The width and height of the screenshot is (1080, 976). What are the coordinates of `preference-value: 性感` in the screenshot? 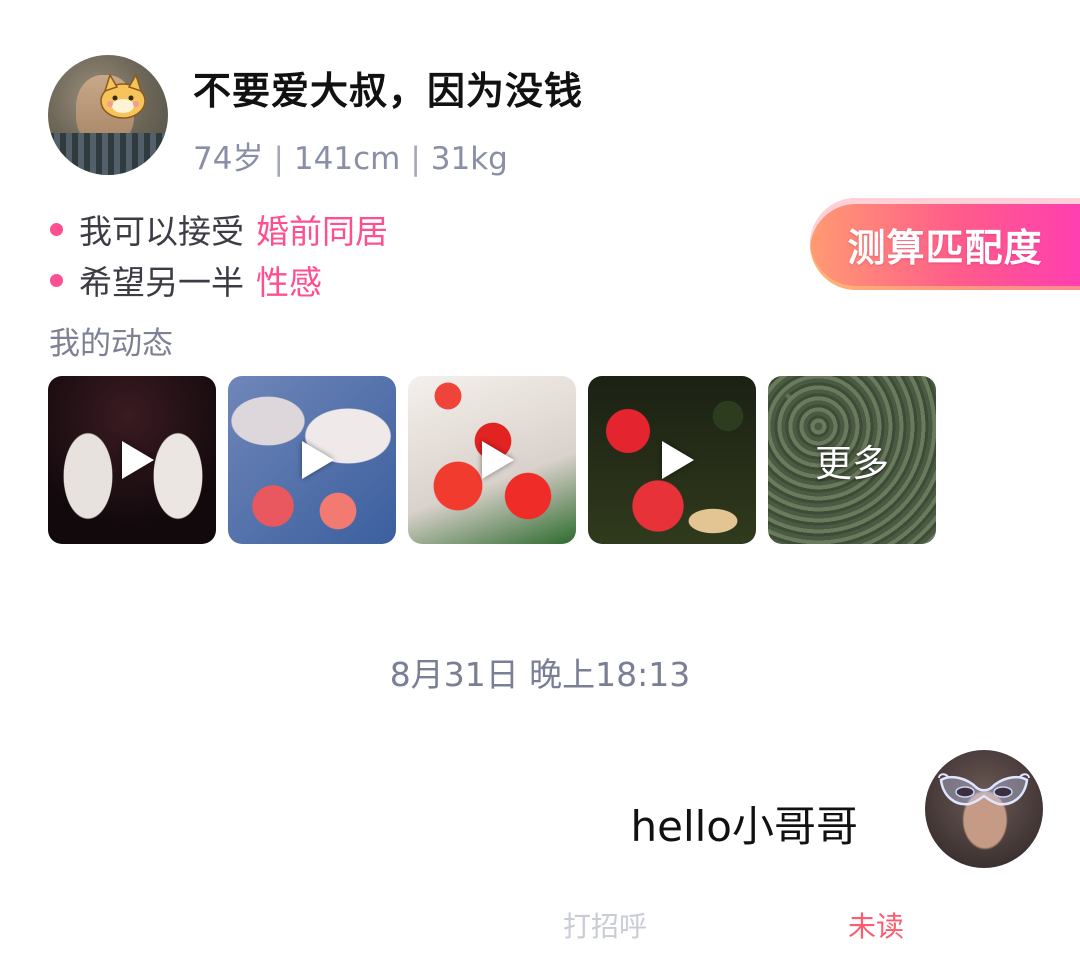 It's located at (289, 282).